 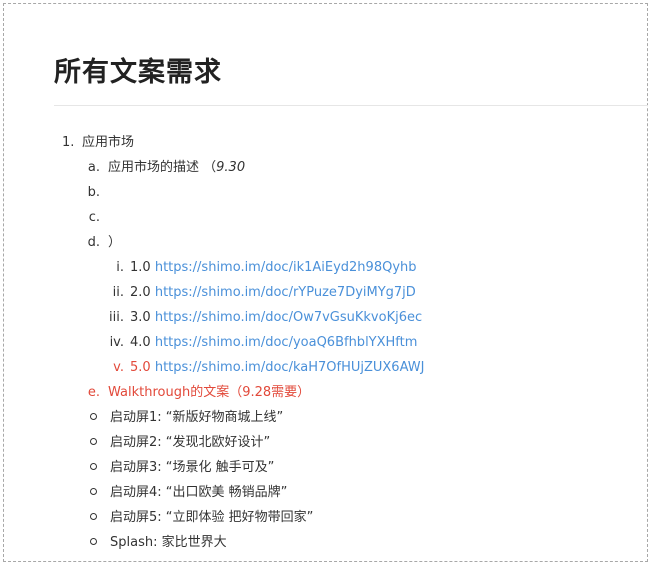 What do you see at coordinates (93, 392) in the screenshot?
I see `list-marker: e.` at bounding box center [93, 392].